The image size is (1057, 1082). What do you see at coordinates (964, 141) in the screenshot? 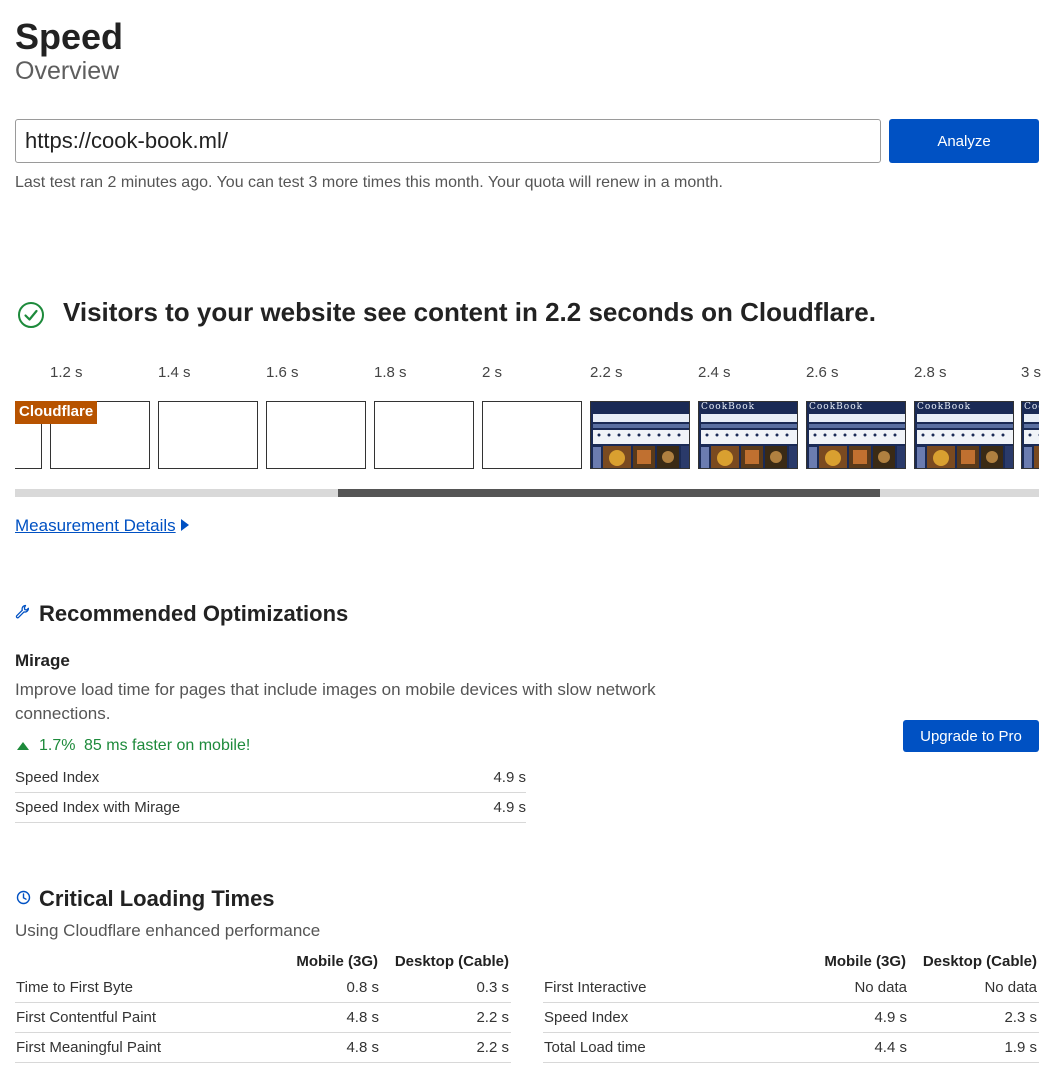
I see `analyze-button: Analyze` at bounding box center [964, 141].